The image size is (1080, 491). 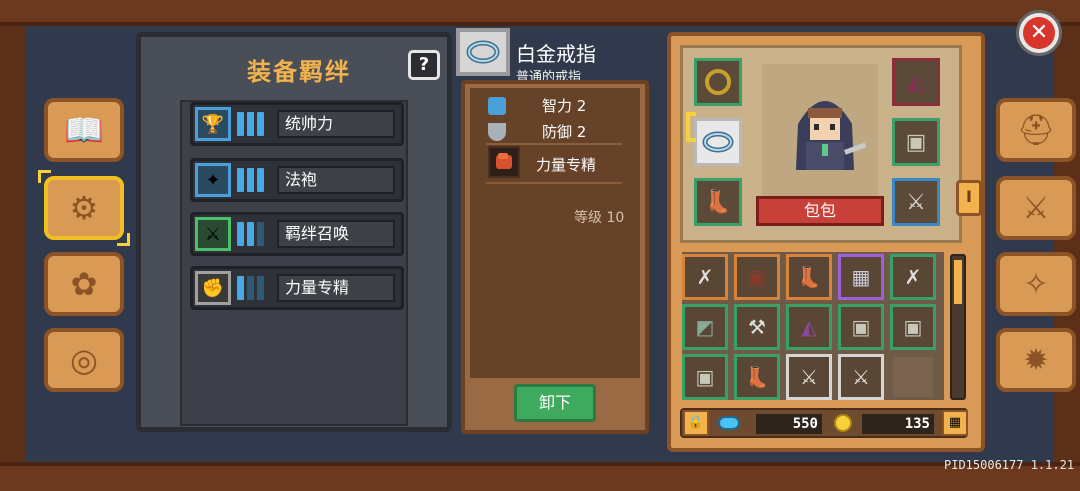 I want to click on scrollbar-thumb, so click(x=958, y=282).